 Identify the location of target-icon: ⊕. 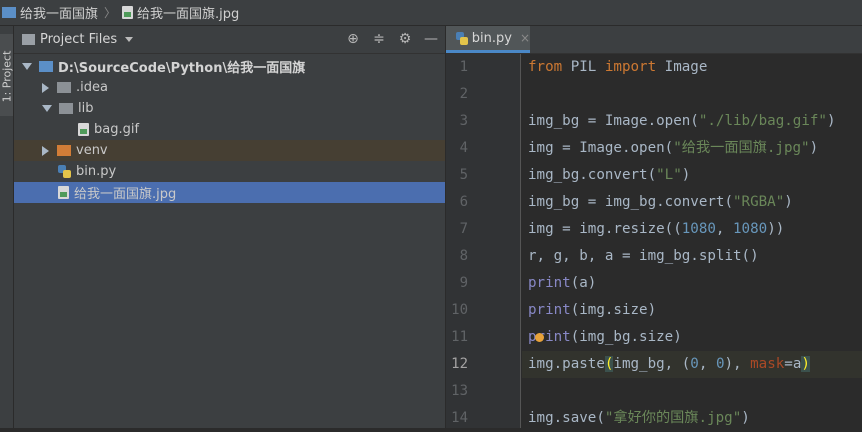
(353, 39).